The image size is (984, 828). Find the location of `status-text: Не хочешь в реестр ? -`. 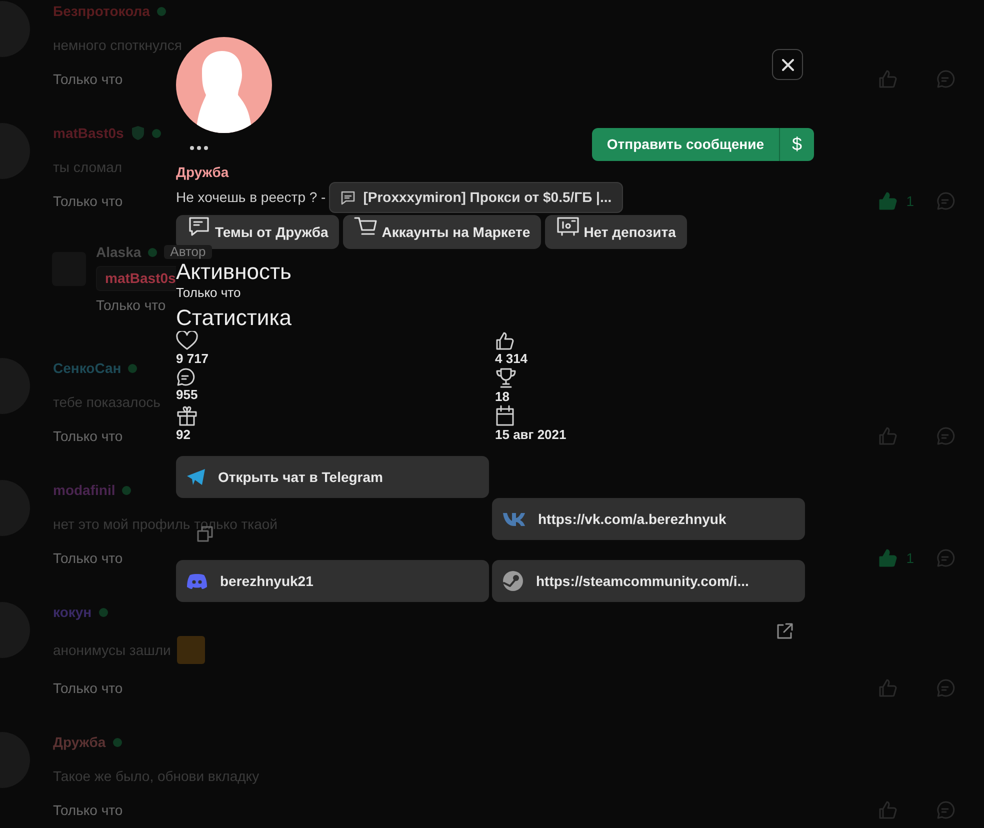

status-text: Не хочешь в реестр ? - is located at coordinates (251, 197).